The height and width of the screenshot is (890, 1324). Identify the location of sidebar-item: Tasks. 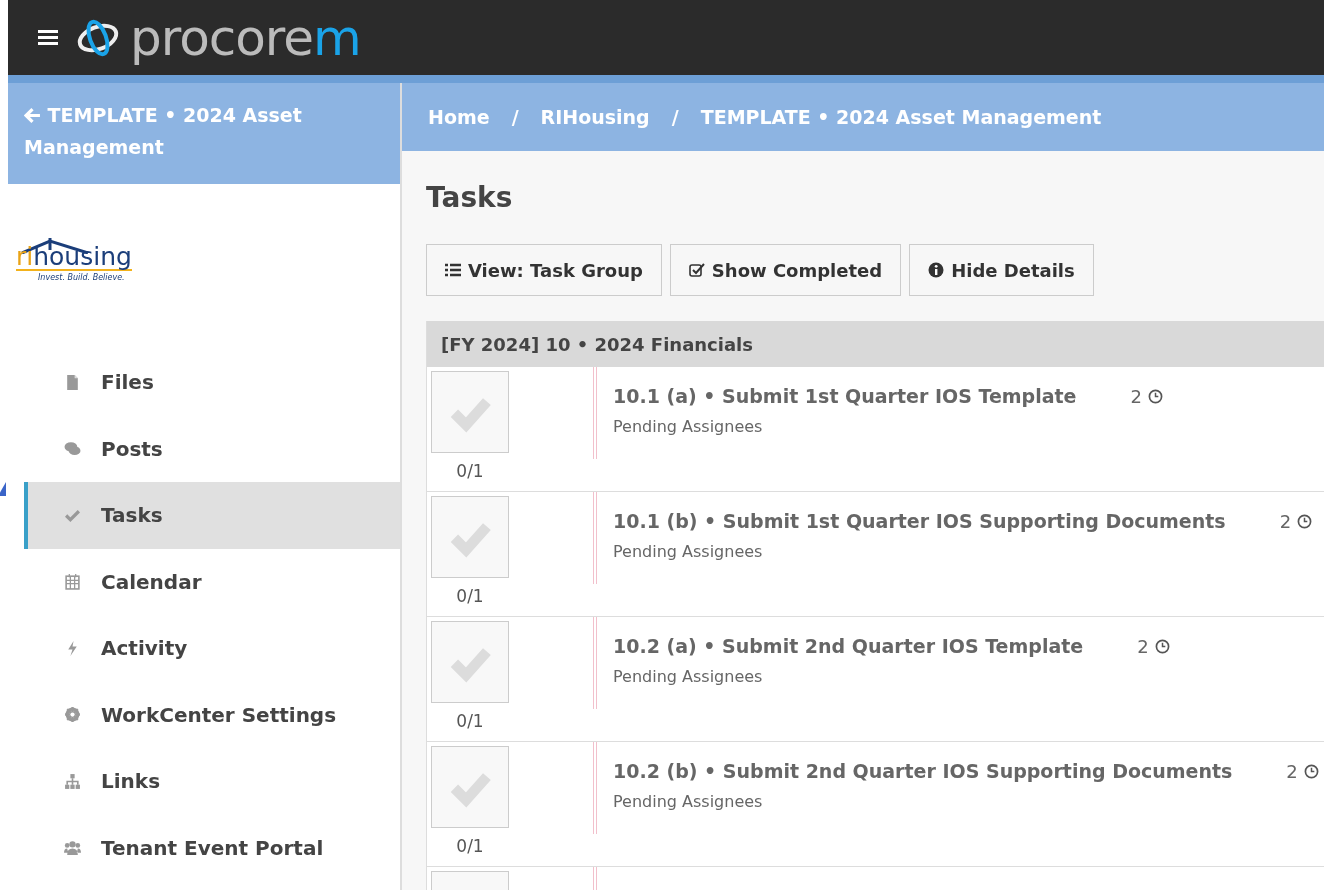
(212, 515).